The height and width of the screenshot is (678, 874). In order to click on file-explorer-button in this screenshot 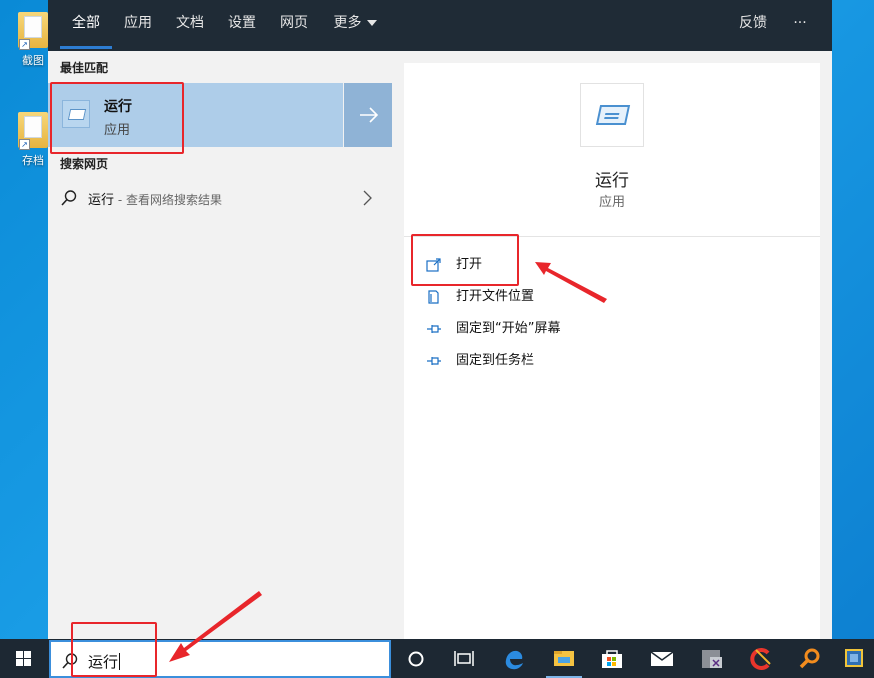, I will do `click(564, 658)`.